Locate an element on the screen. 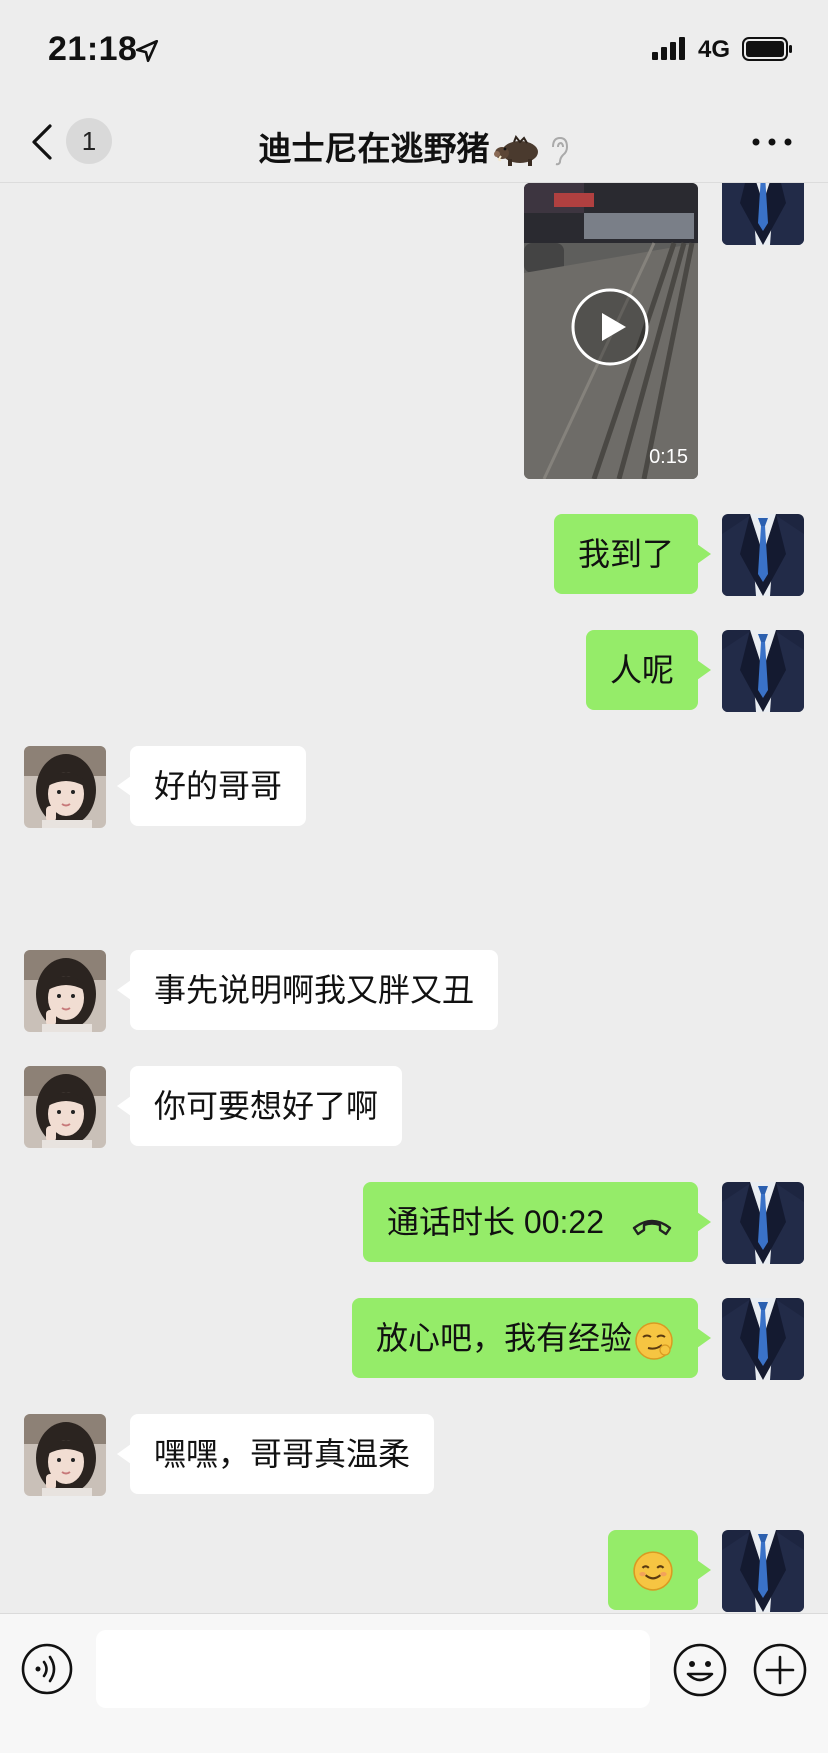 The height and width of the screenshot is (1753, 828). boar-emoji-icon is located at coordinates (515, 151).